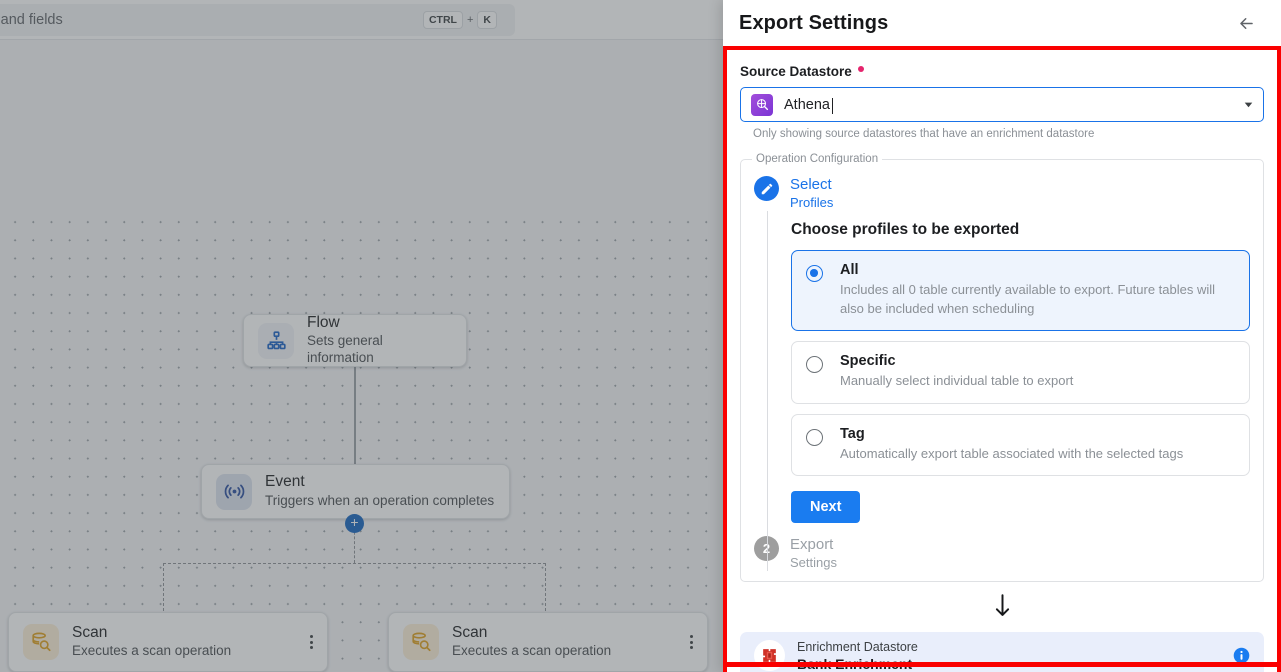 The width and height of the screenshot is (1281, 672). Describe the element at coordinates (1002, 664) in the screenshot. I see `highlight-rectangle-bottom` at that location.